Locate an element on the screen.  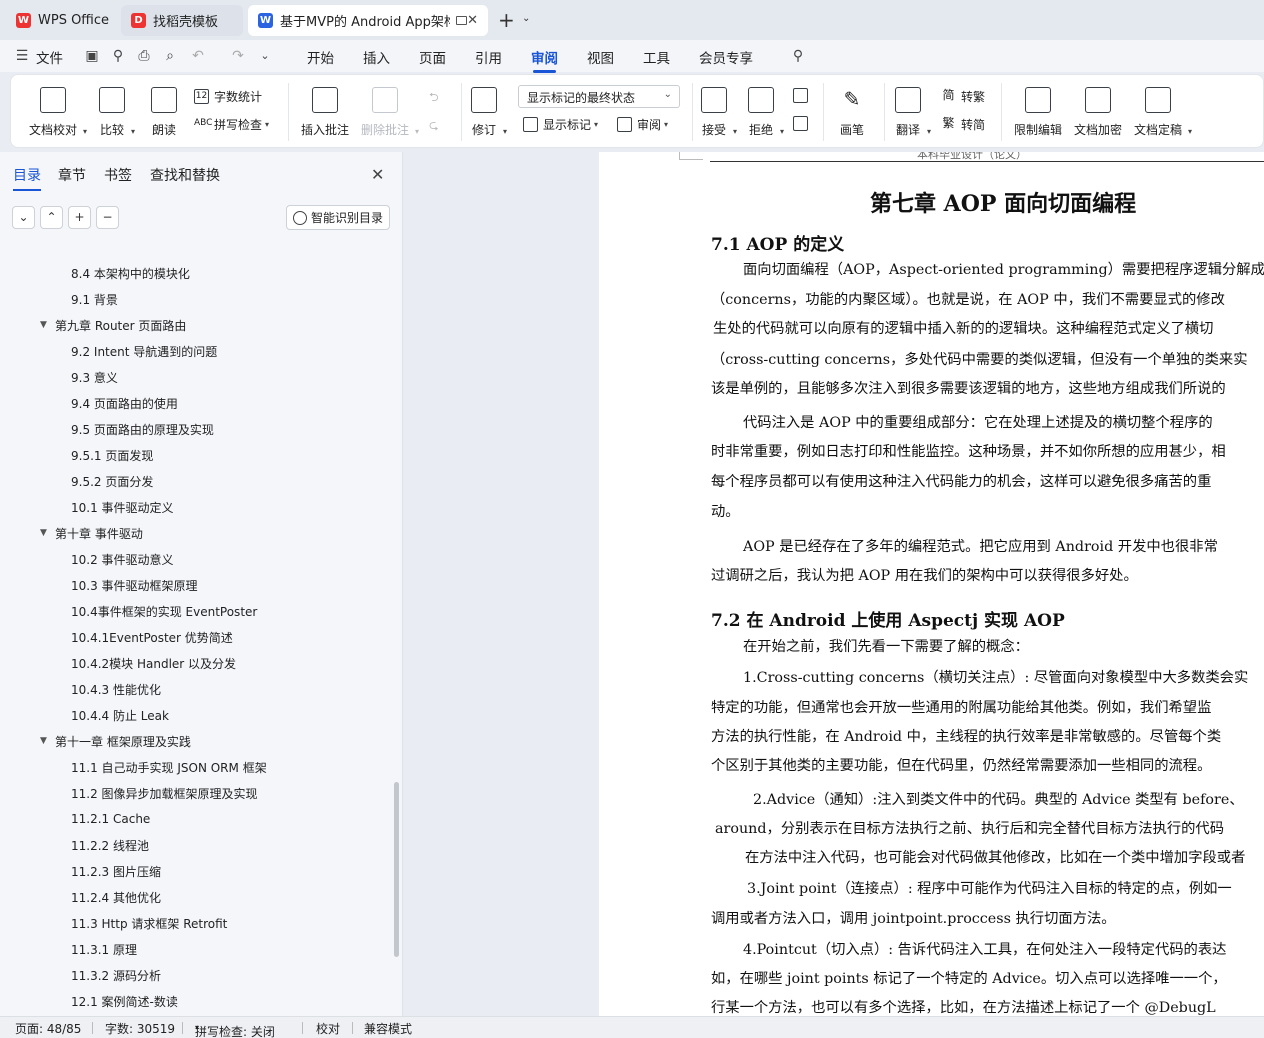
toc-section-item: 11.1 自己动手实现 JSON ORM 框架 is located at coordinates (133, 767).